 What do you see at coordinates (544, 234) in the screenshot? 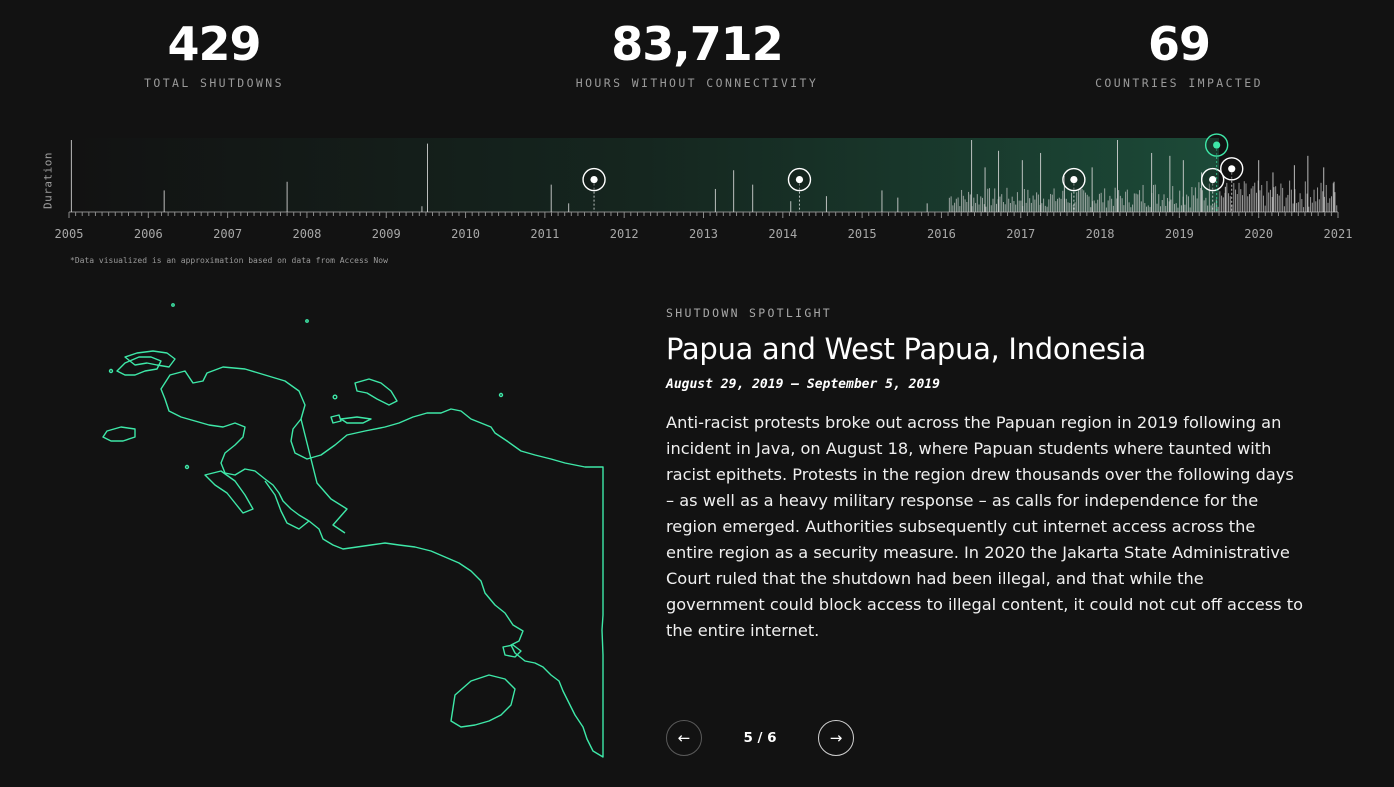
I see `timeline-year-label: 2011` at bounding box center [544, 234].